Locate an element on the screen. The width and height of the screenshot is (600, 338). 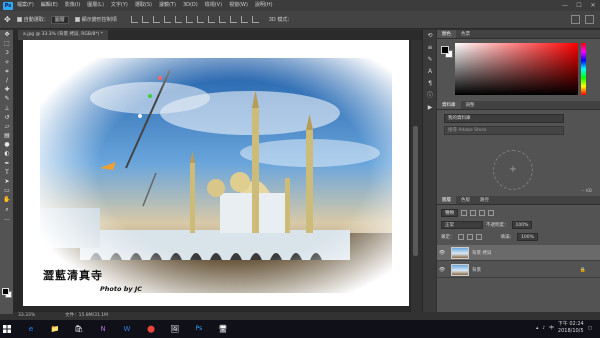
shape-tool-icon: ▭ is located at coordinates (7, 190).